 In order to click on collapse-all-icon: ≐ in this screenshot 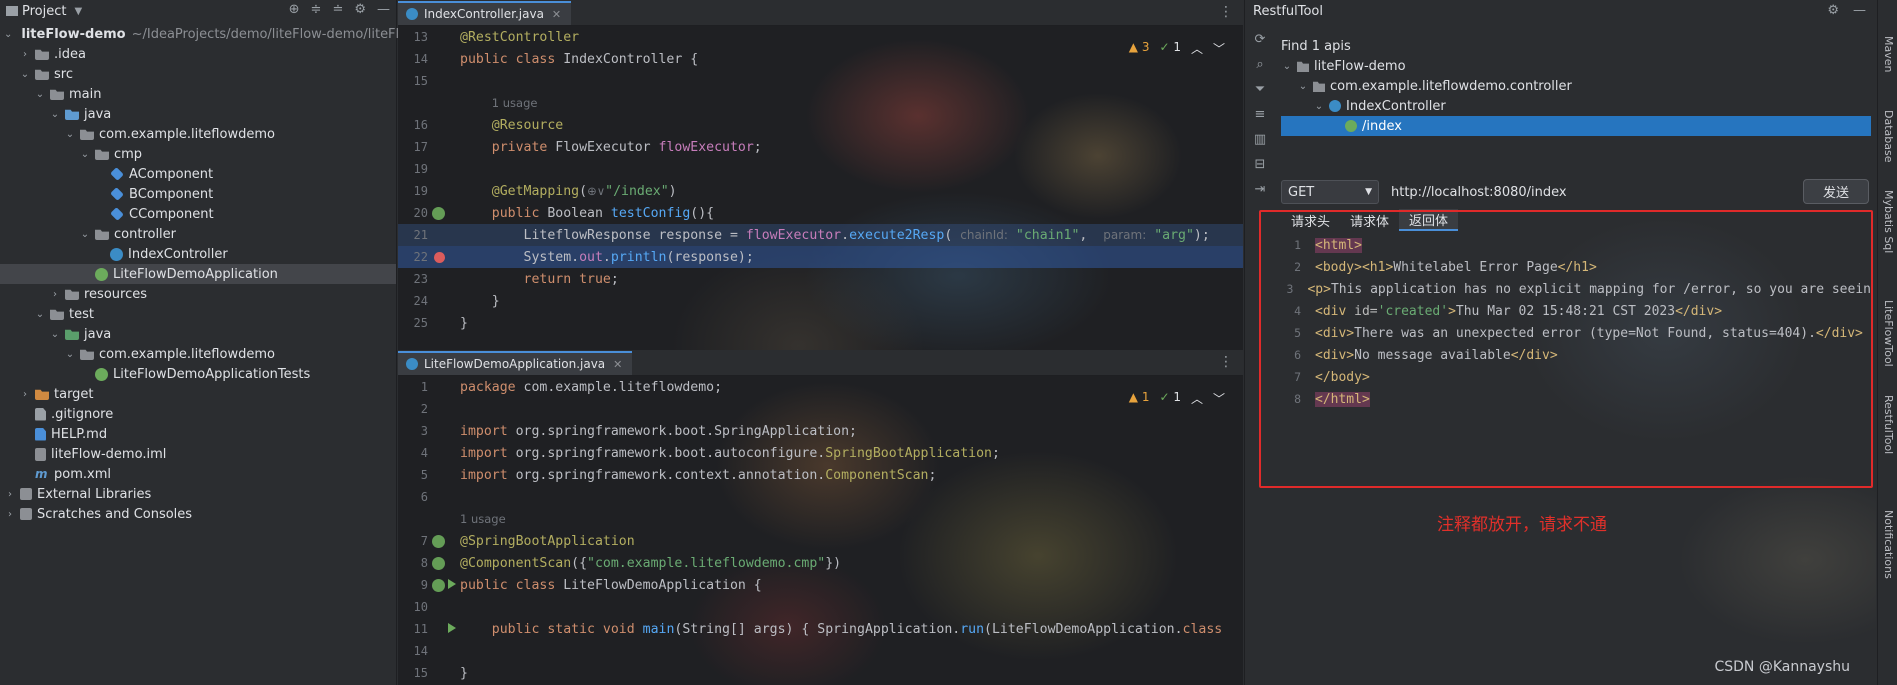, I will do `click(337, 9)`.